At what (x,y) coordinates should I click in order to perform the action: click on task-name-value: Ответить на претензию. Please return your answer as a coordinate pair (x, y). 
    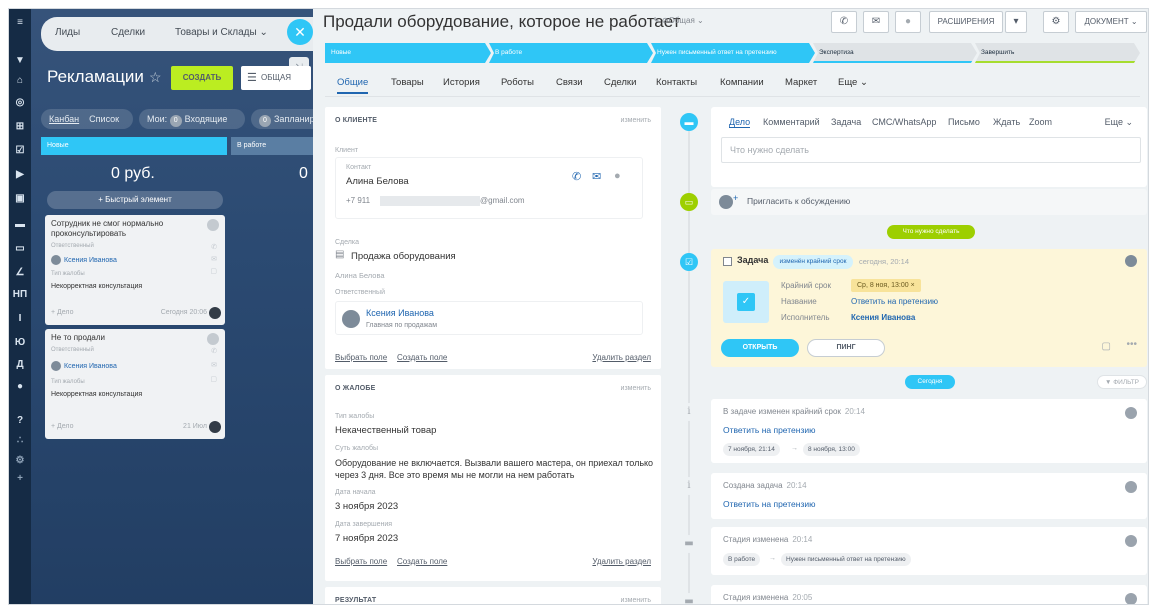
    Looking at the image, I should click on (894, 301).